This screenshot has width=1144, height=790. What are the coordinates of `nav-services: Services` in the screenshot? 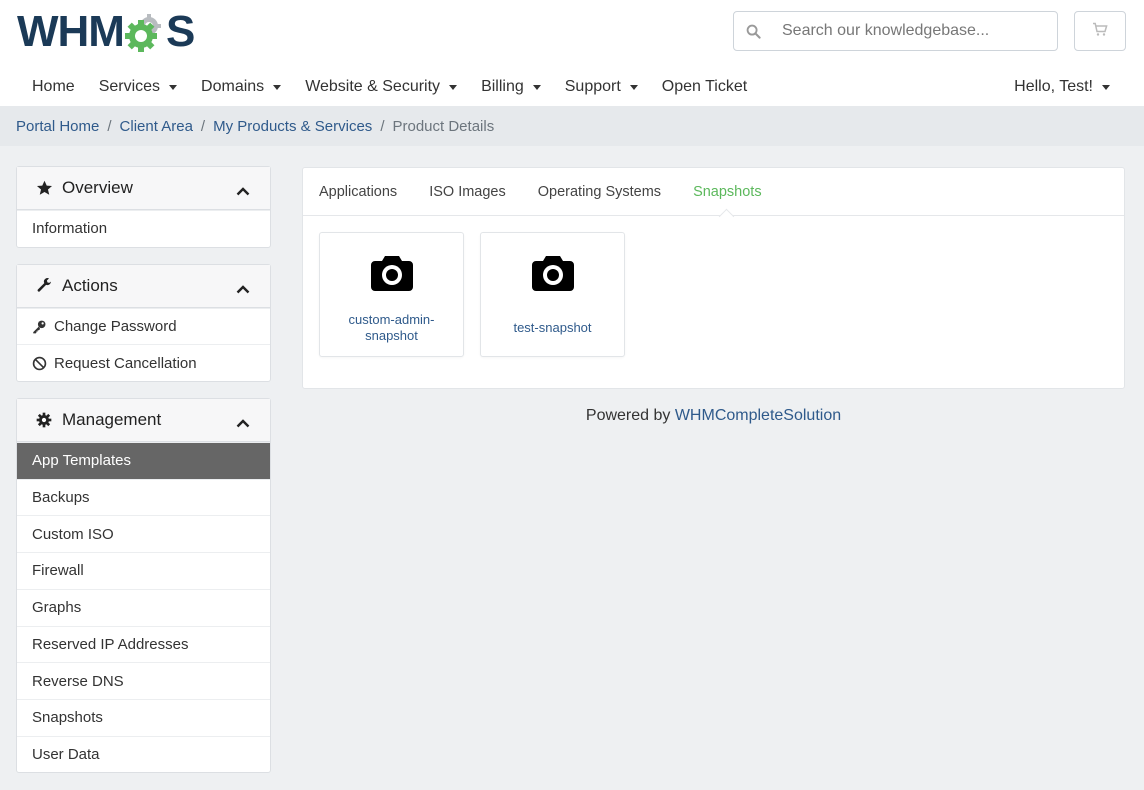 It's located at (138, 87).